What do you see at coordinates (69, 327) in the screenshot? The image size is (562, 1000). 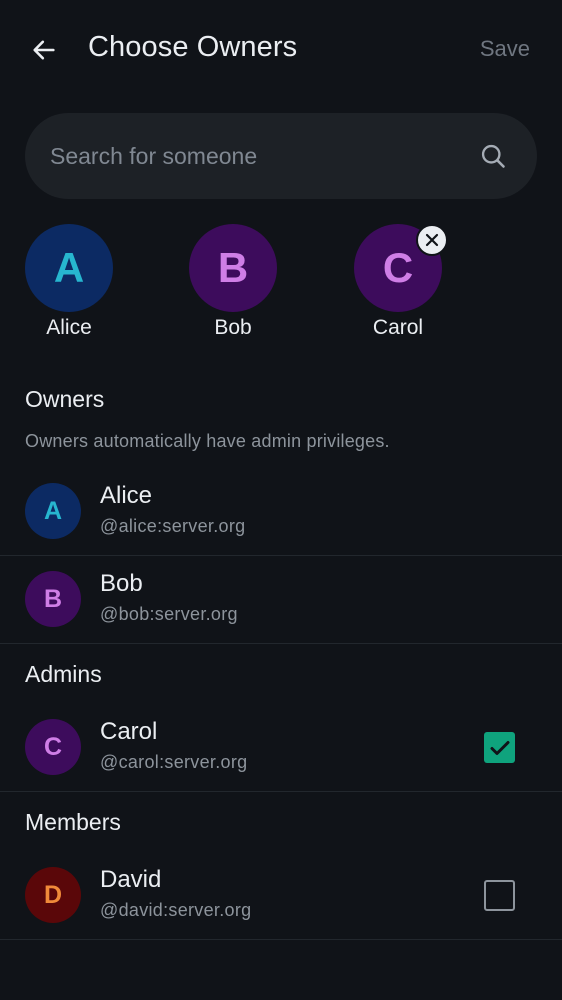 I see `selected-user-name: Alice` at bounding box center [69, 327].